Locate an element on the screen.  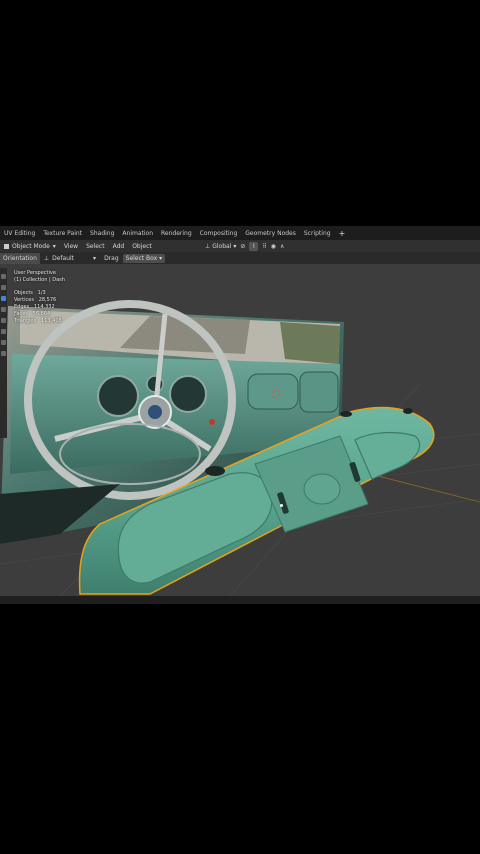
magnet-icon: ⌇ is located at coordinates (254, 246).